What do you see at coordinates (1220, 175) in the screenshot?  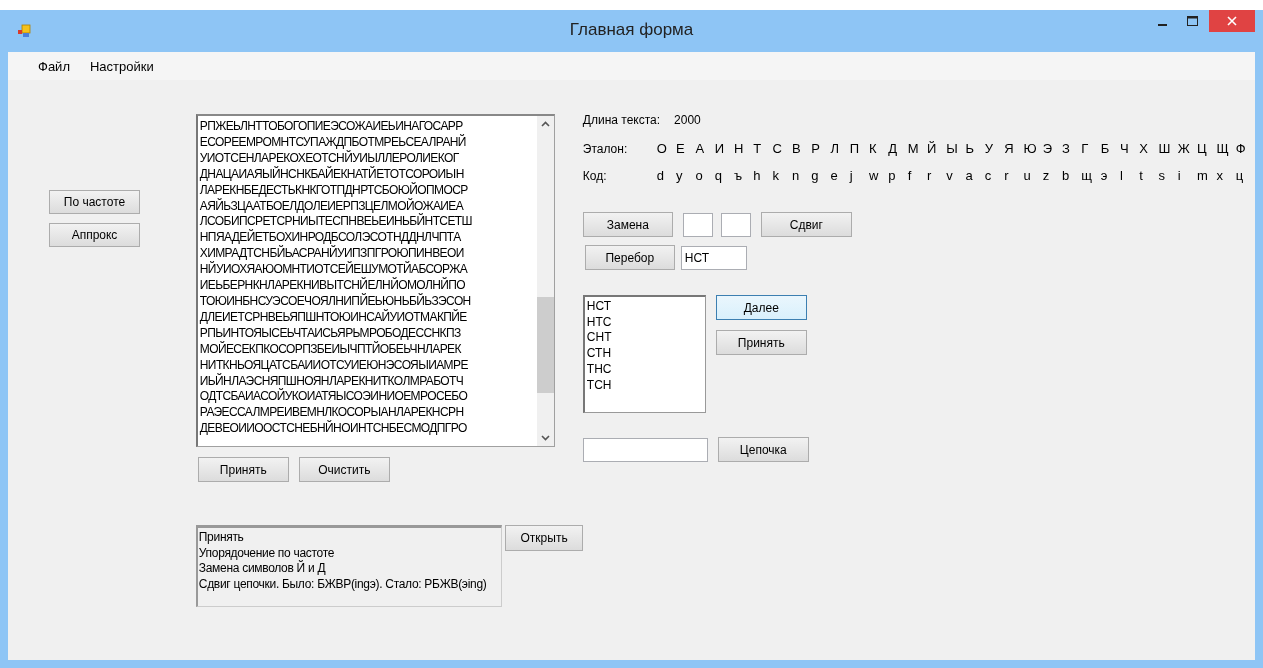 I see `code-letter: x` at bounding box center [1220, 175].